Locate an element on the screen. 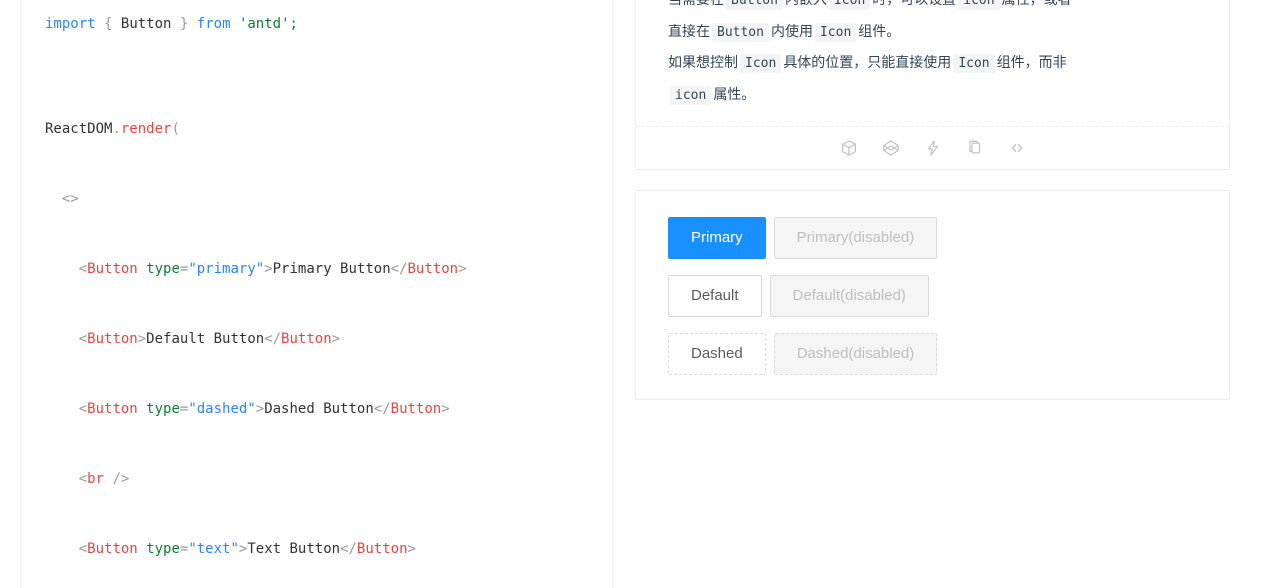  code-tag-3: Button is located at coordinates (112, 409).